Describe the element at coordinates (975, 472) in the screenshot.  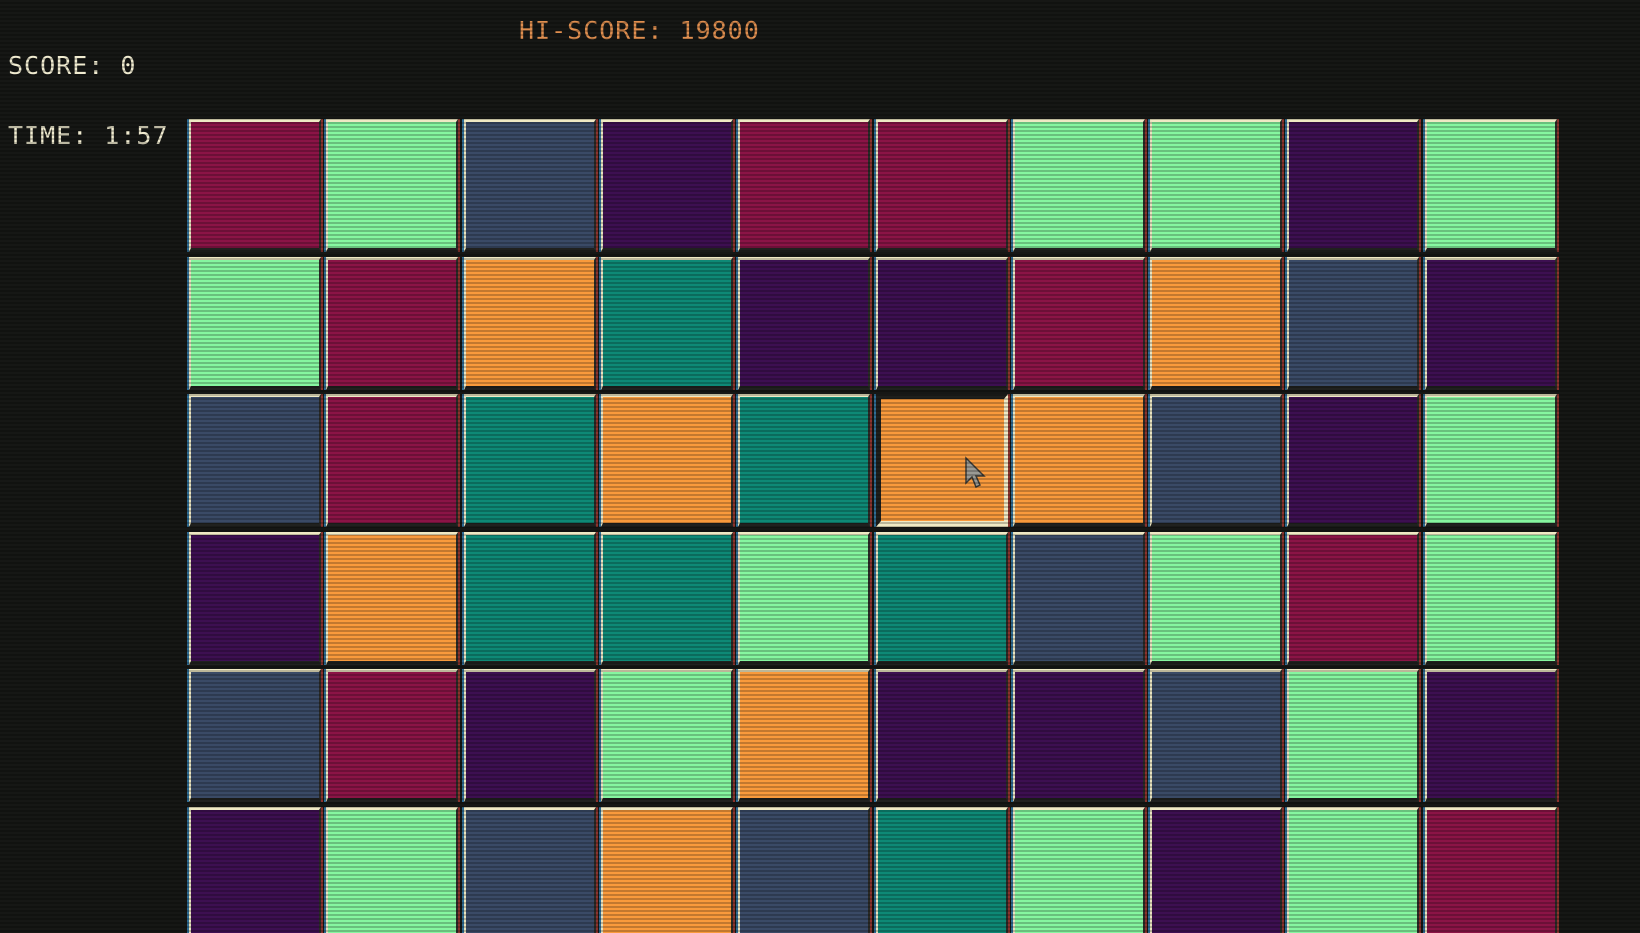
I see `arrow-cursor-icon` at that location.